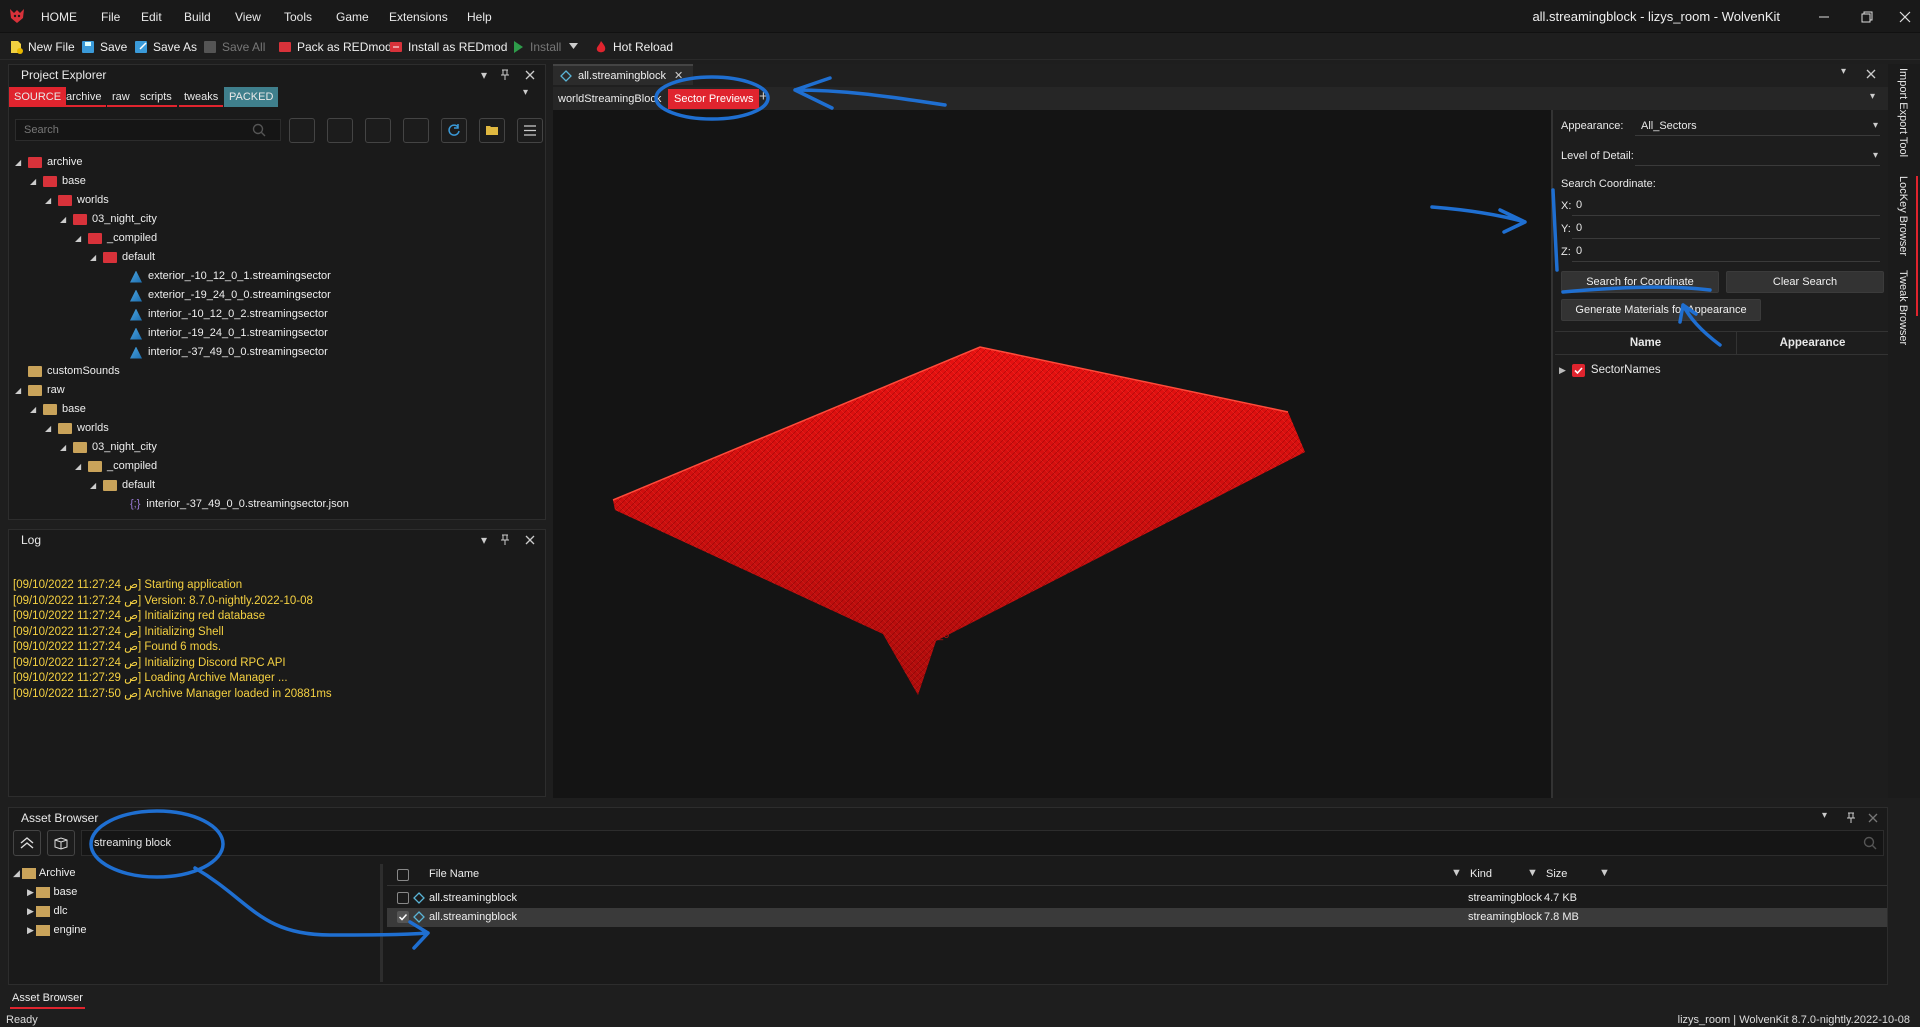  I want to click on minimize-icon, so click(1824, 17).